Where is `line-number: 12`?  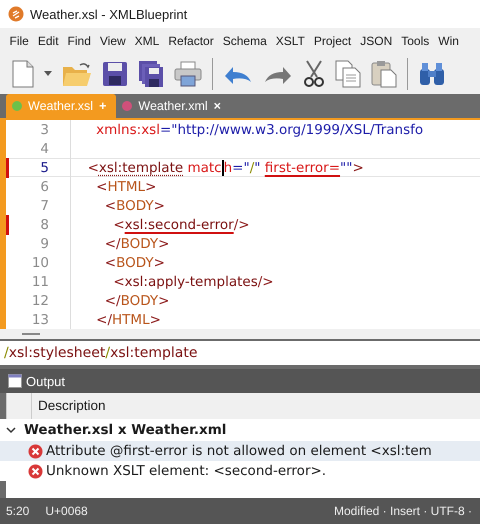
line-number: 12 is located at coordinates (39, 300).